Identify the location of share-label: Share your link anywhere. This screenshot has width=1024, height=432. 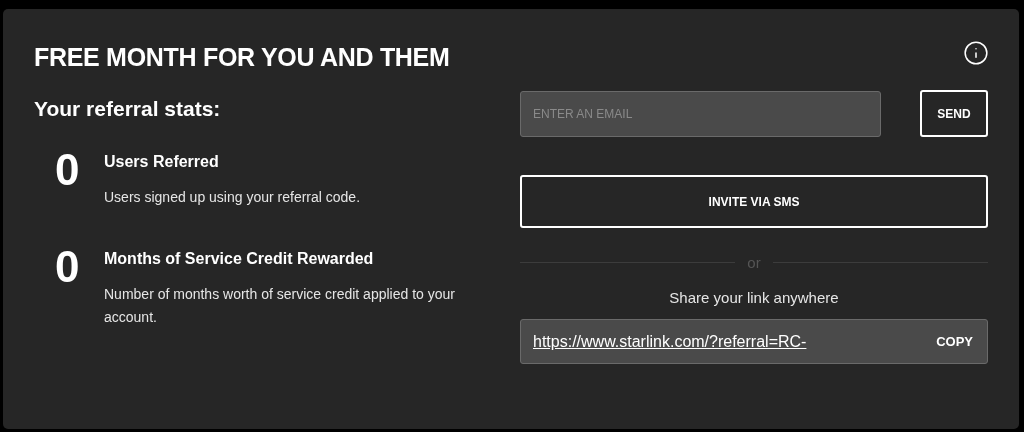
(754, 297).